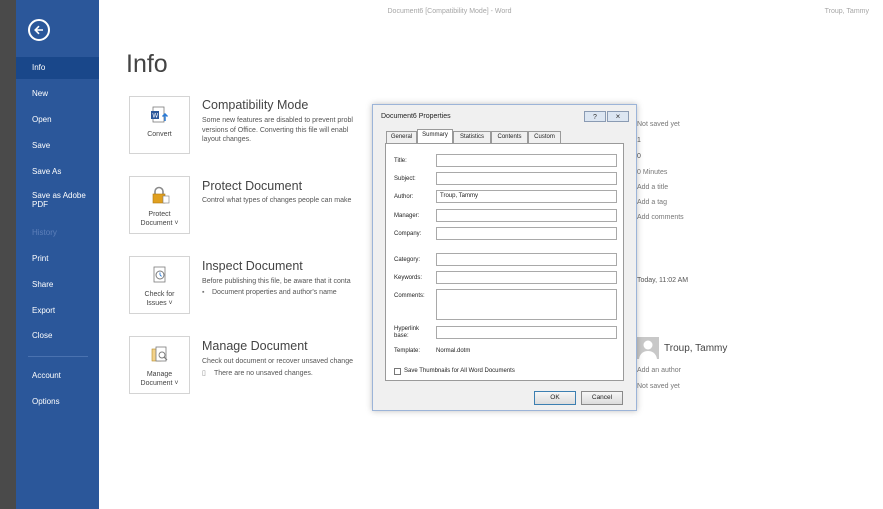 Image resolution: width=883 pixels, height=509 pixels. Describe the element at coordinates (648, 348) in the screenshot. I see `author-avatar` at that location.